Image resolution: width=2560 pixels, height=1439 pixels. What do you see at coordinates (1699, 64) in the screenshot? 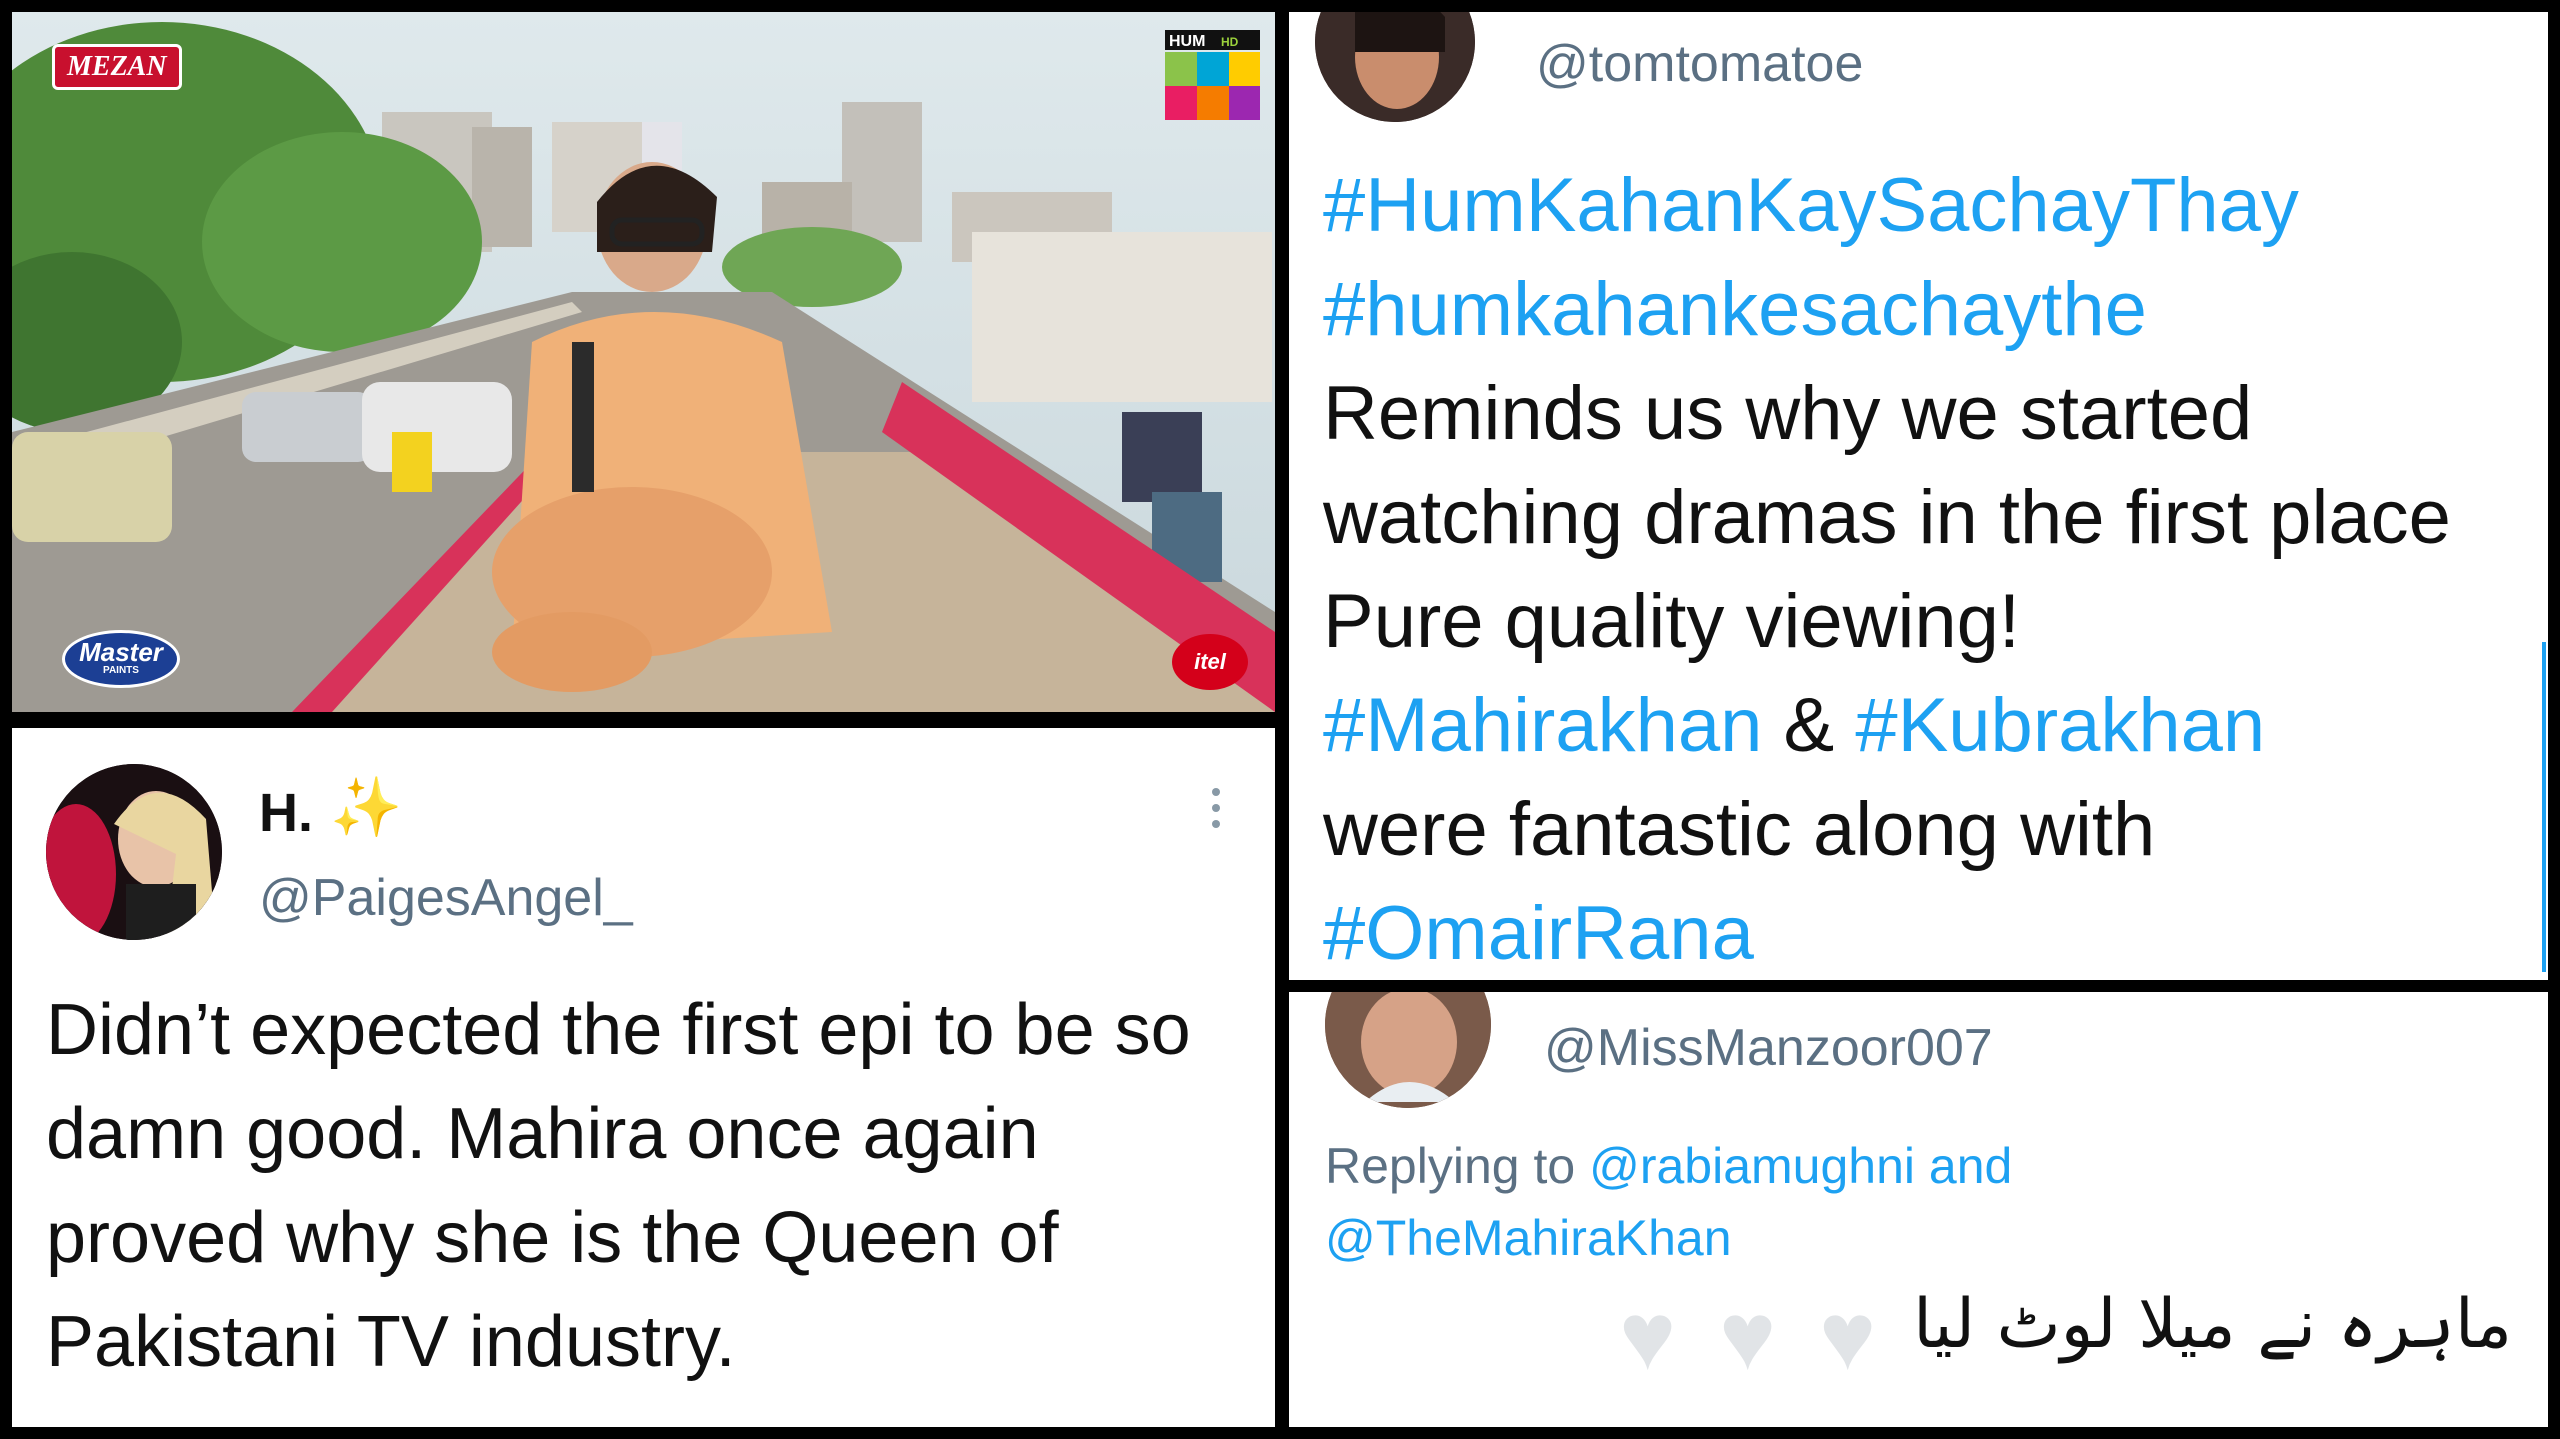
I see `username-handle: @tomtomatoe` at bounding box center [1699, 64].